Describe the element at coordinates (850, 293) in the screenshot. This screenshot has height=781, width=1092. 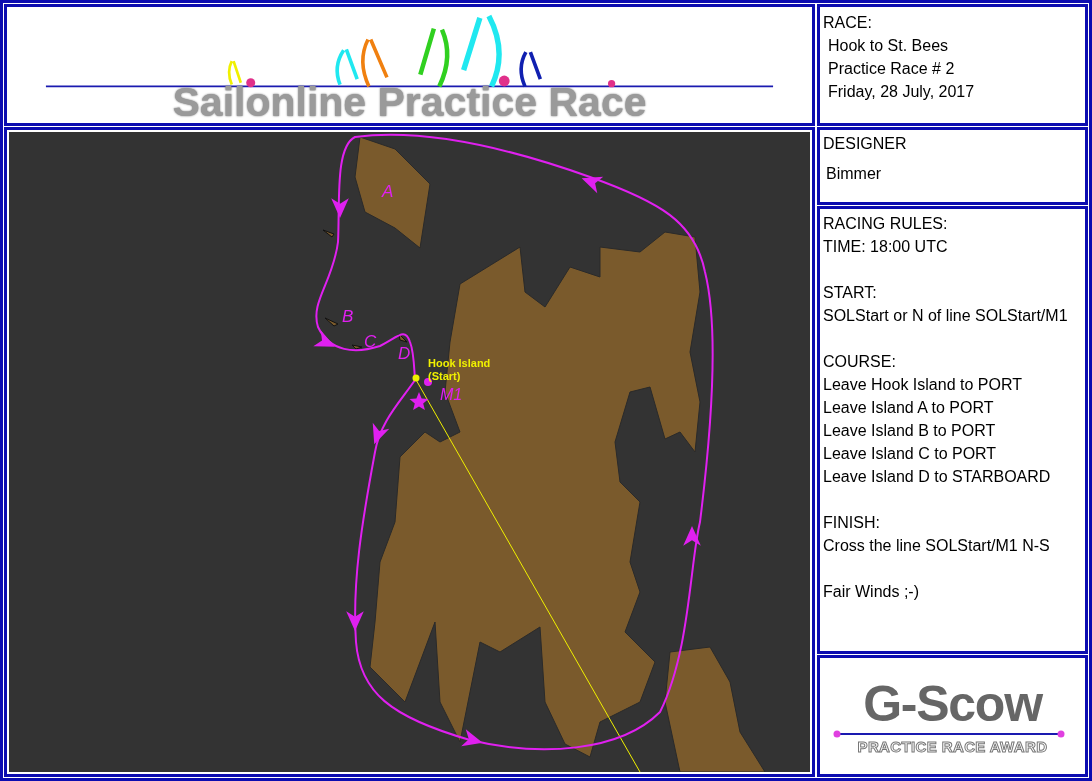
I see `rules-text: START:` at that location.